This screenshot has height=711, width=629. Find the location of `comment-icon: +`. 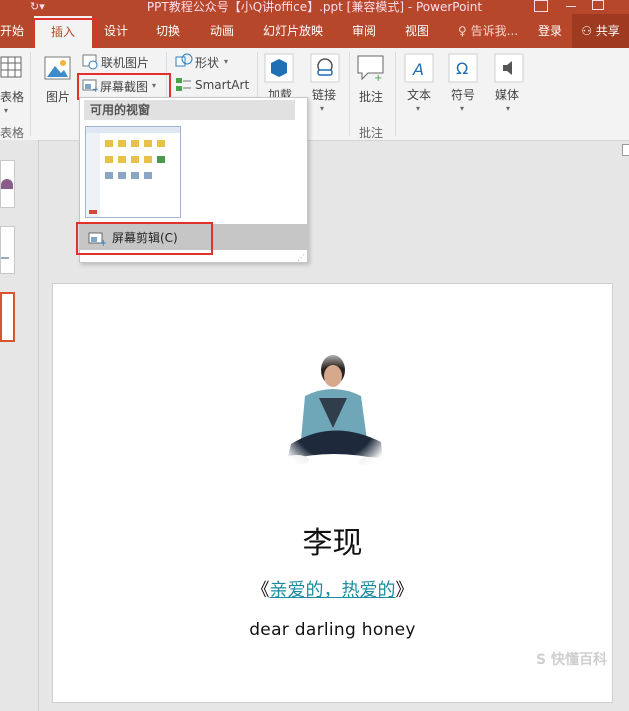

comment-icon: + is located at coordinates (371, 68).